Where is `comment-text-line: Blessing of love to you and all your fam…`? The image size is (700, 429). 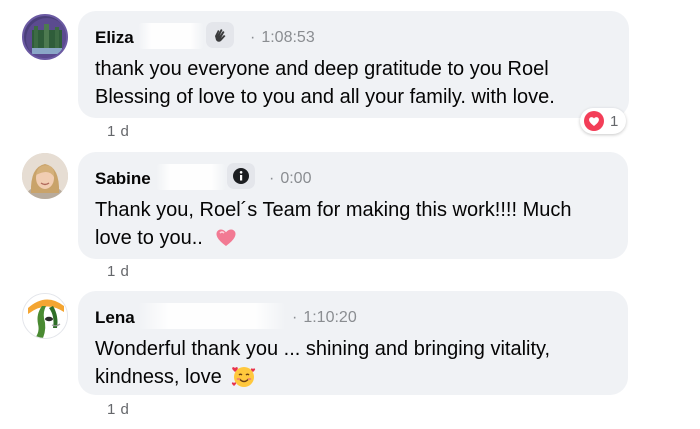
comment-text-line: Blessing of love to you and all your fam… is located at coordinates (325, 97).